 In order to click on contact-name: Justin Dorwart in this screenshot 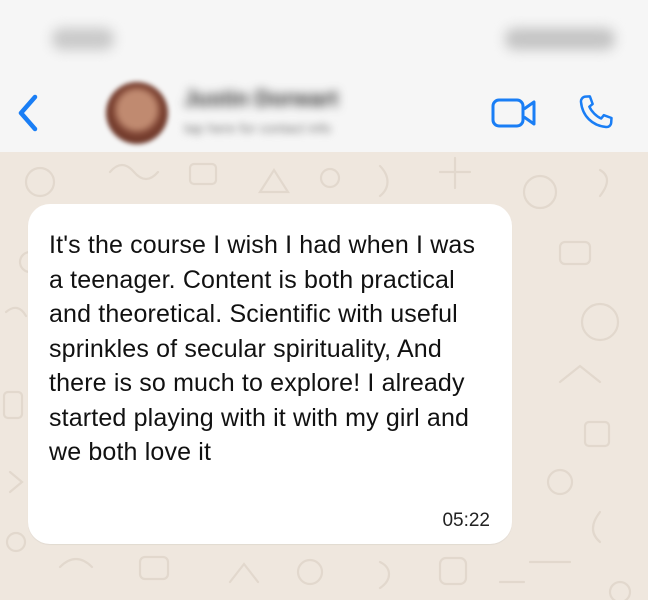, I will do `click(261, 99)`.